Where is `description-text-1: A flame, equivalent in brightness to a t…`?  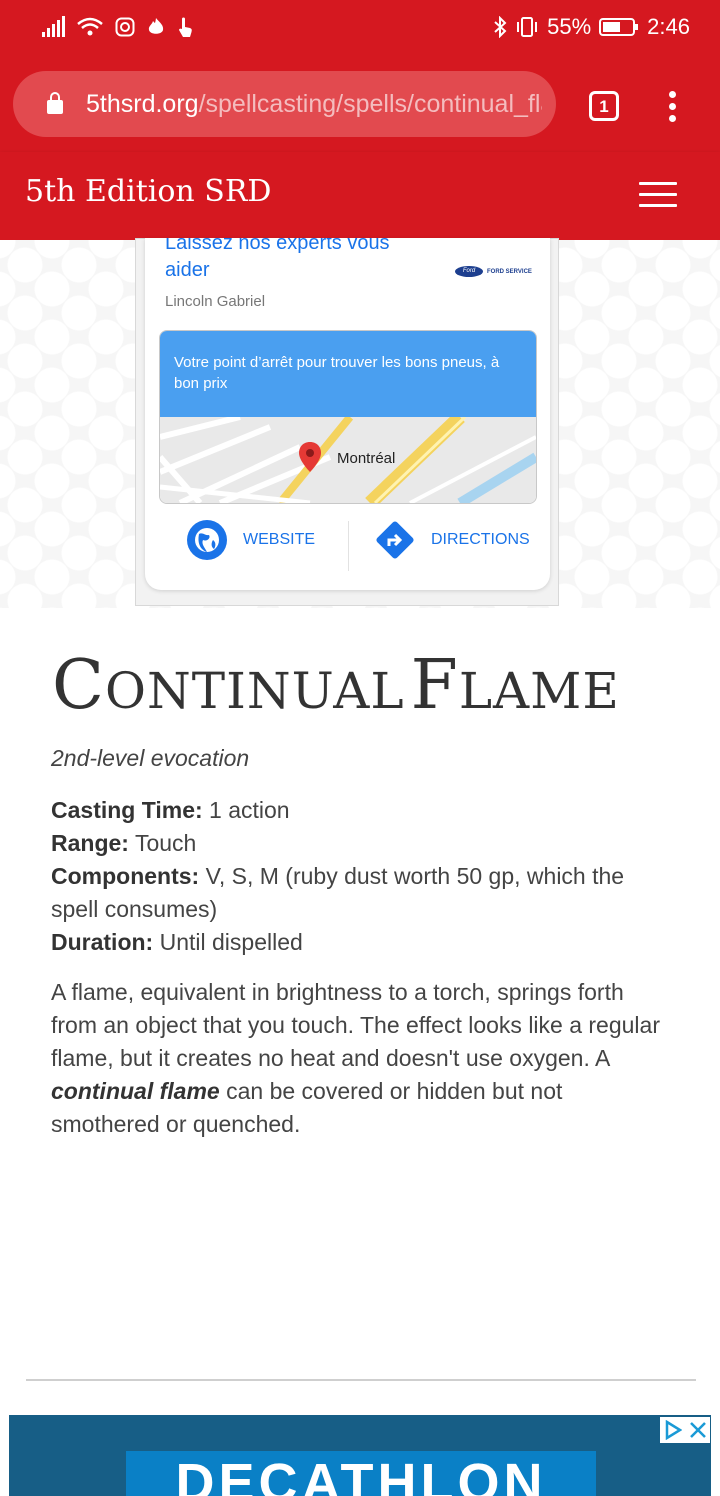 description-text-1: A flame, equivalent in brightness to a t… is located at coordinates (355, 1025).